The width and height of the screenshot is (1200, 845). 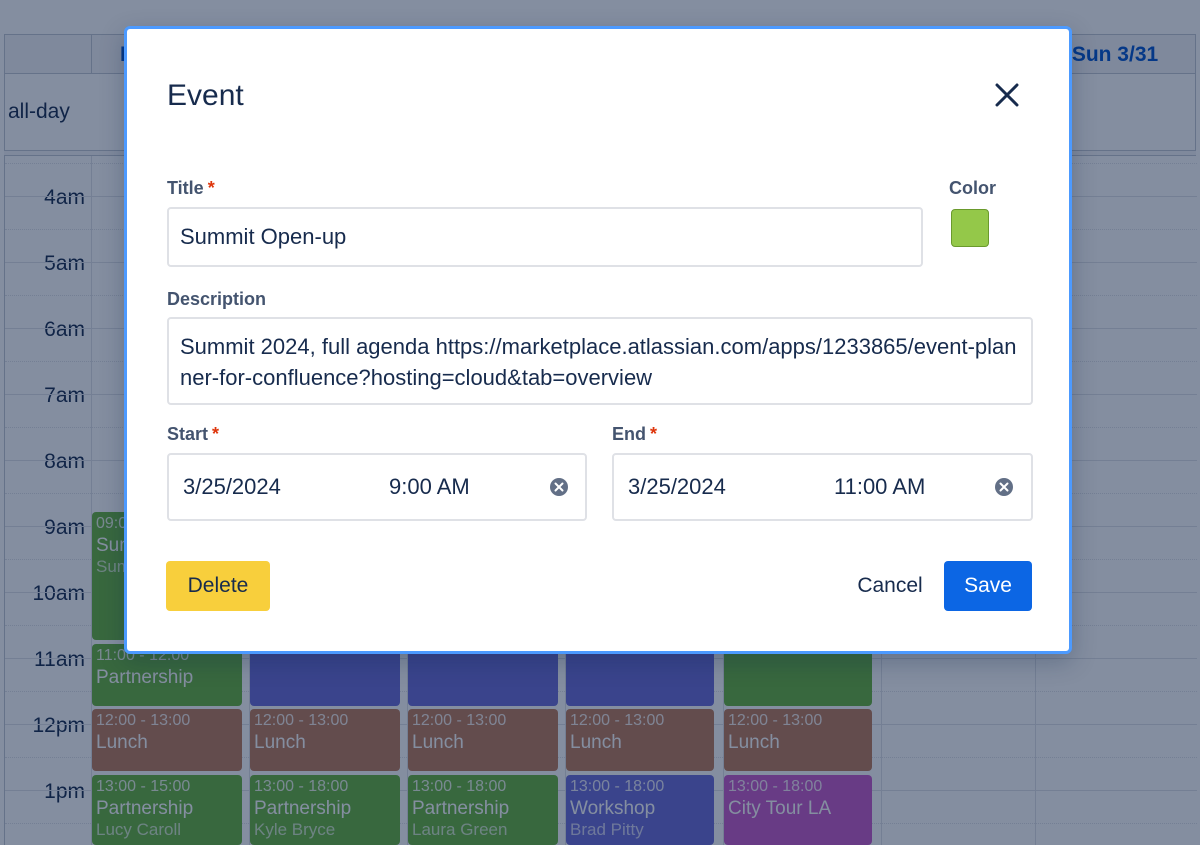 What do you see at coordinates (970, 228) in the screenshot?
I see `color-swatch` at bounding box center [970, 228].